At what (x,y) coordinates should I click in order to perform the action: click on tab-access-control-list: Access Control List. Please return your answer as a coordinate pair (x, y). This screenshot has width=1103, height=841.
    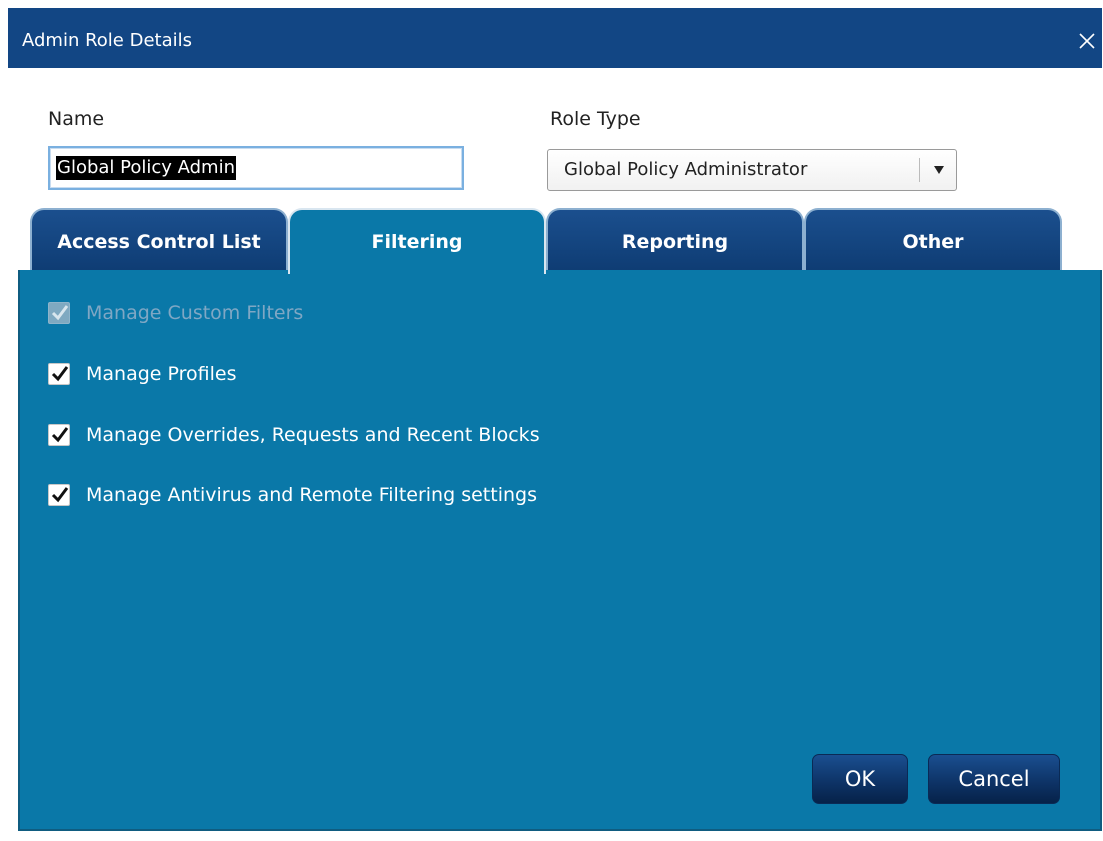
    Looking at the image, I should click on (159, 240).